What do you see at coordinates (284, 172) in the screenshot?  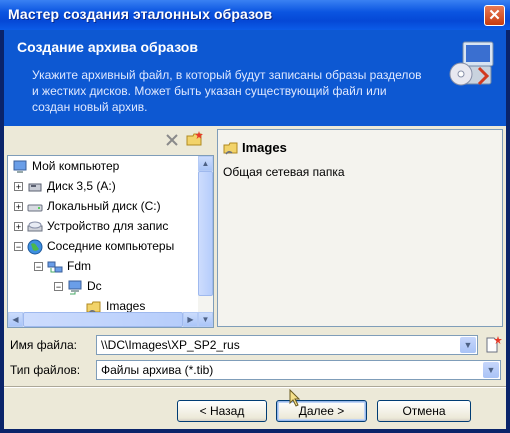 I see `selection-description: Общая сетевая папка` at bounding box center [284, 172].